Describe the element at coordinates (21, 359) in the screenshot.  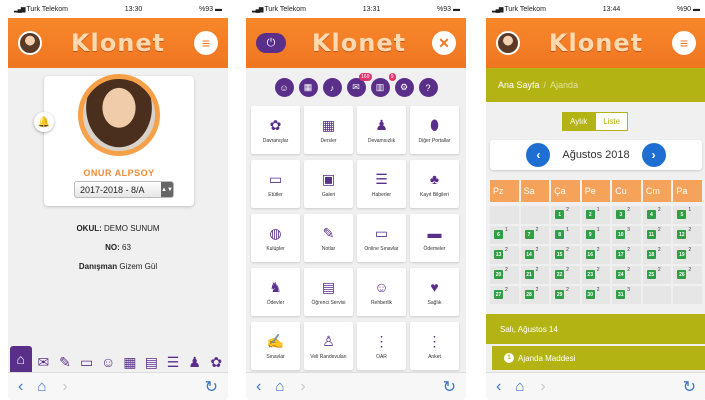
I see `home-icon: ⌂` at that location.